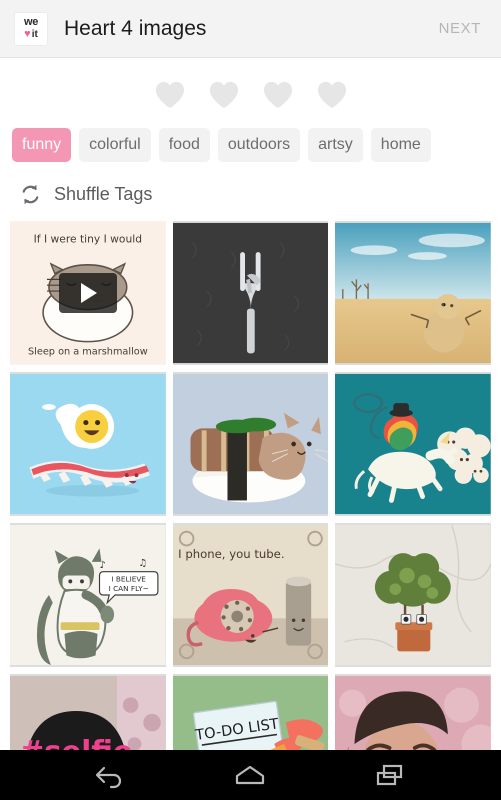 This screenshot has height=800, width=501. I want to click on tag-chip-artsy: artsy, so click(335, 145).